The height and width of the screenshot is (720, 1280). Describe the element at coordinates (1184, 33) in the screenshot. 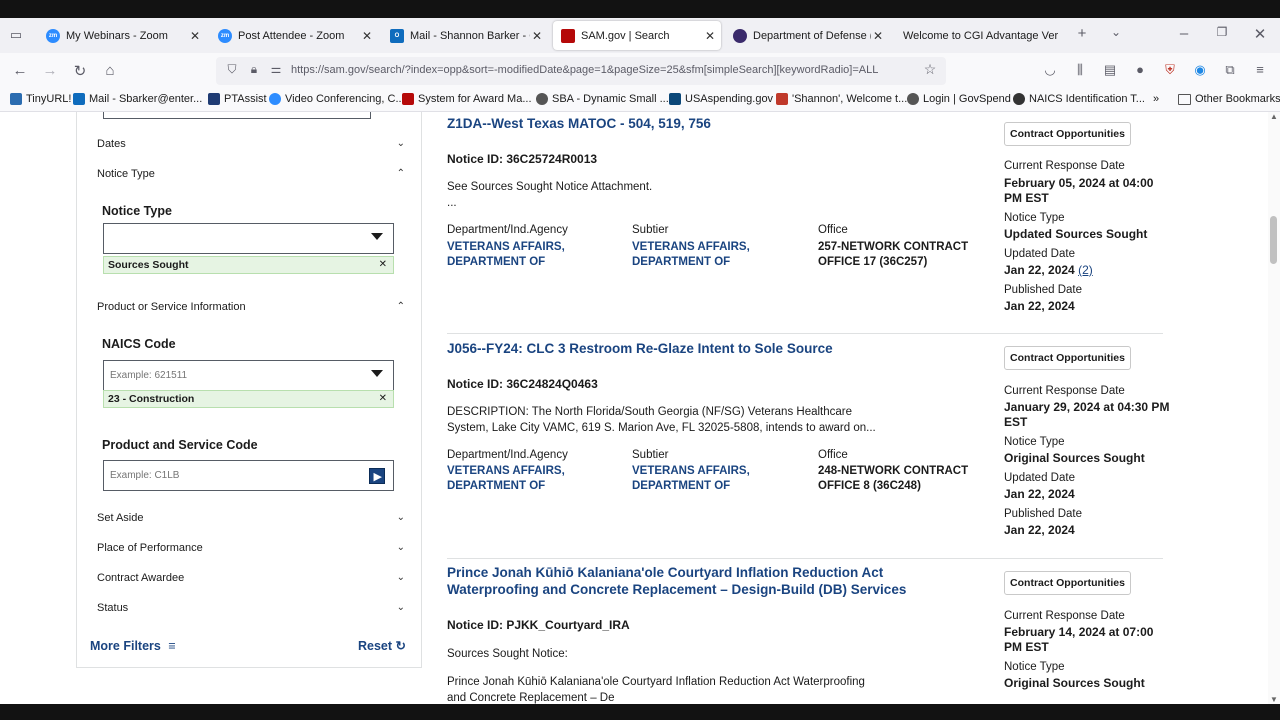

I see `minimize-icon: –` at that location.